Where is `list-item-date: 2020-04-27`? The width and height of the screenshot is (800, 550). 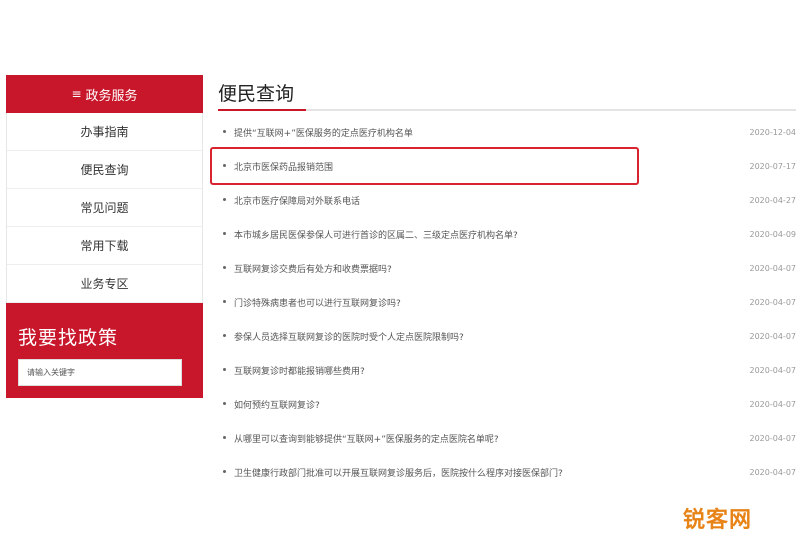
list-item-date: 2020-04-27 is located at coordinates (773, 200).